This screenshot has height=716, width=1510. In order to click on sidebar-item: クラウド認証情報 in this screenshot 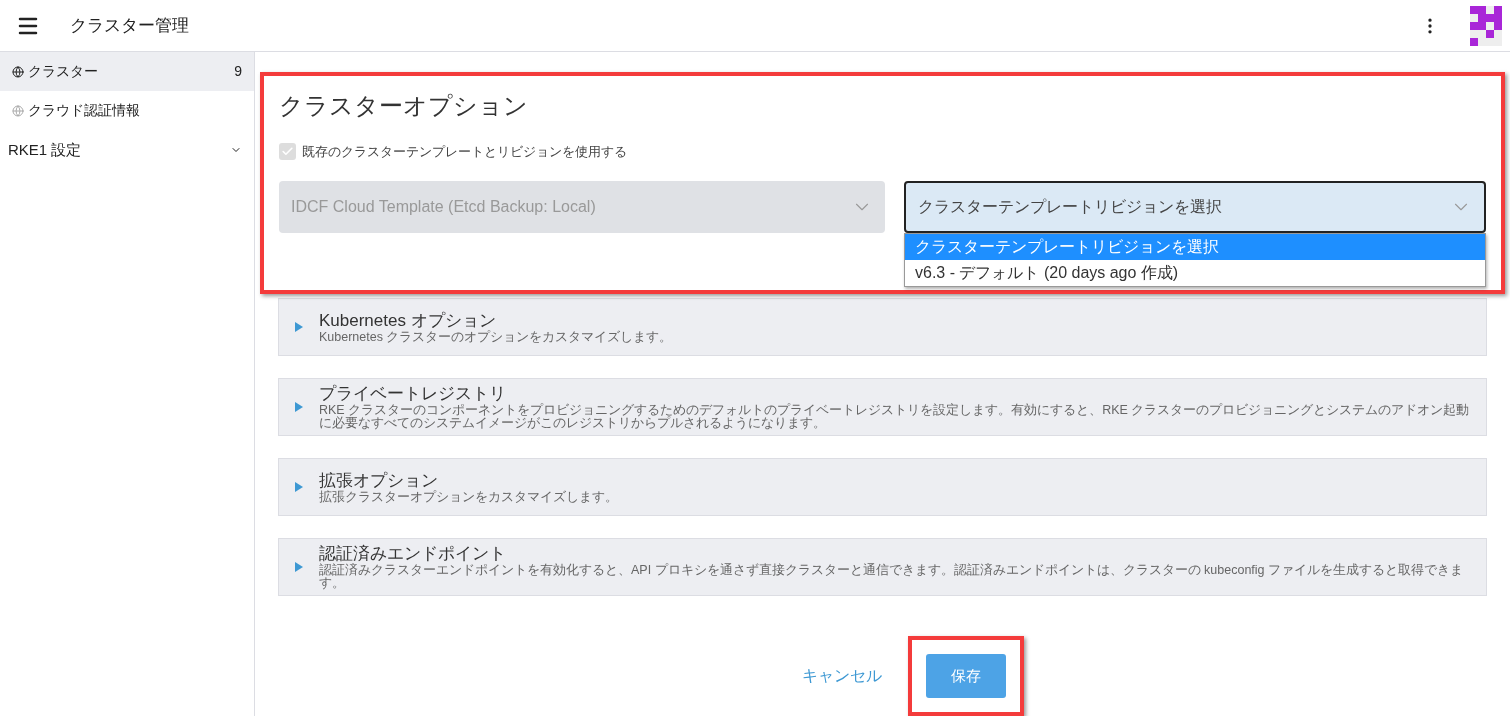, I will do `click(127, 110)`.